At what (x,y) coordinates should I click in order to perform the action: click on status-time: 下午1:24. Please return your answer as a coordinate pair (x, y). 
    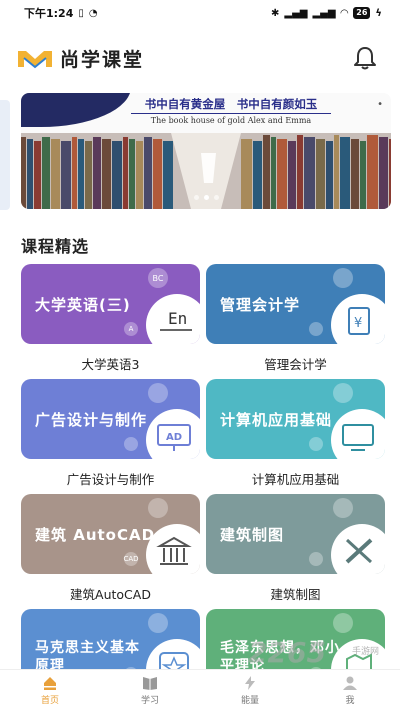
    Looking at the image, I should click on (49, 13).